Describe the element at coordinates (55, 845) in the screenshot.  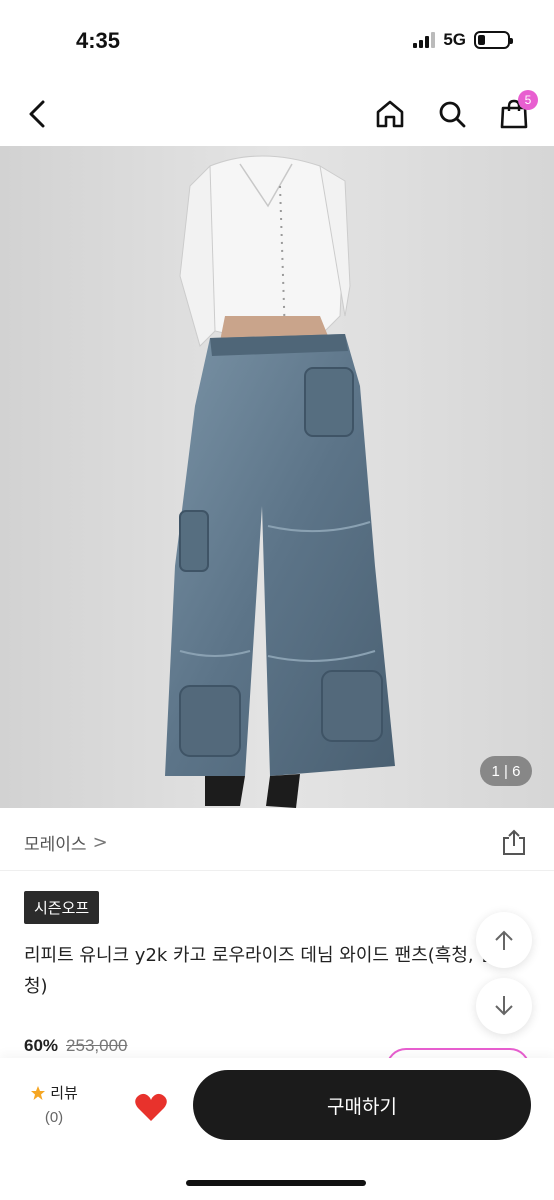
I see `brand-name: 모레이스` at that location.